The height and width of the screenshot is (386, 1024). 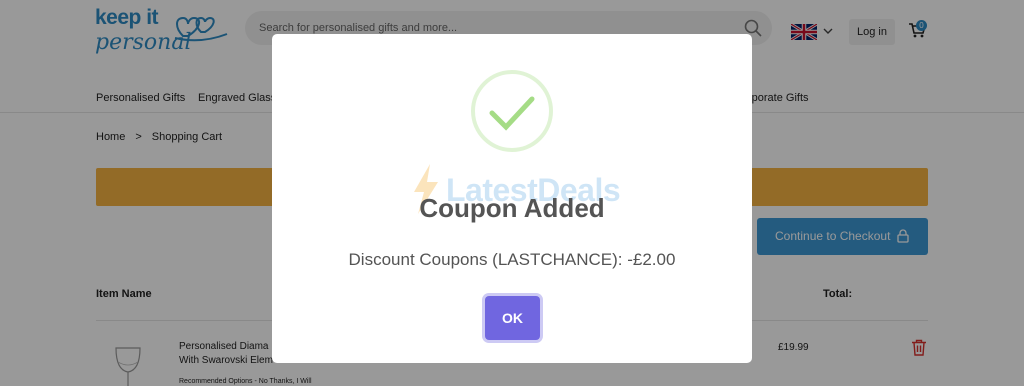 What do you see at coordinates (512, 111) in the screenshot?
I see `success-check-icon` at bounding box center [512, 111].